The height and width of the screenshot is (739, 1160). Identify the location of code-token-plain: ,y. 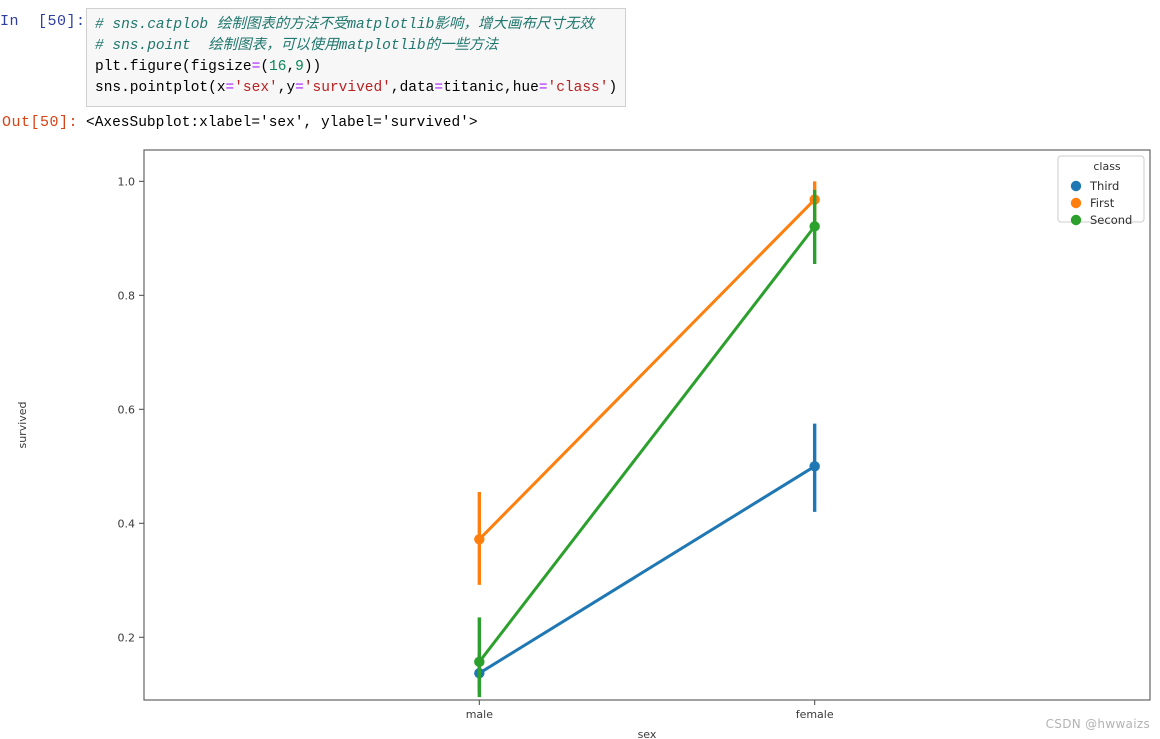
(286, 88).